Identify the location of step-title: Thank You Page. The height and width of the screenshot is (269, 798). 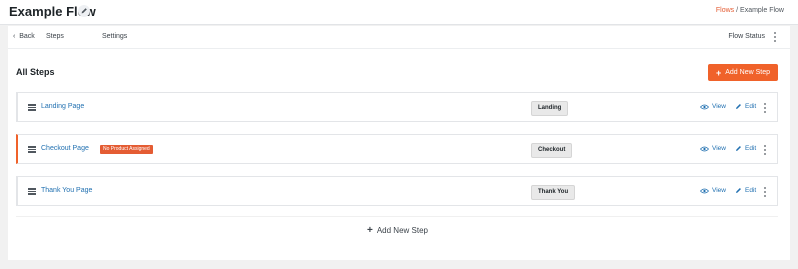
(66, 190).